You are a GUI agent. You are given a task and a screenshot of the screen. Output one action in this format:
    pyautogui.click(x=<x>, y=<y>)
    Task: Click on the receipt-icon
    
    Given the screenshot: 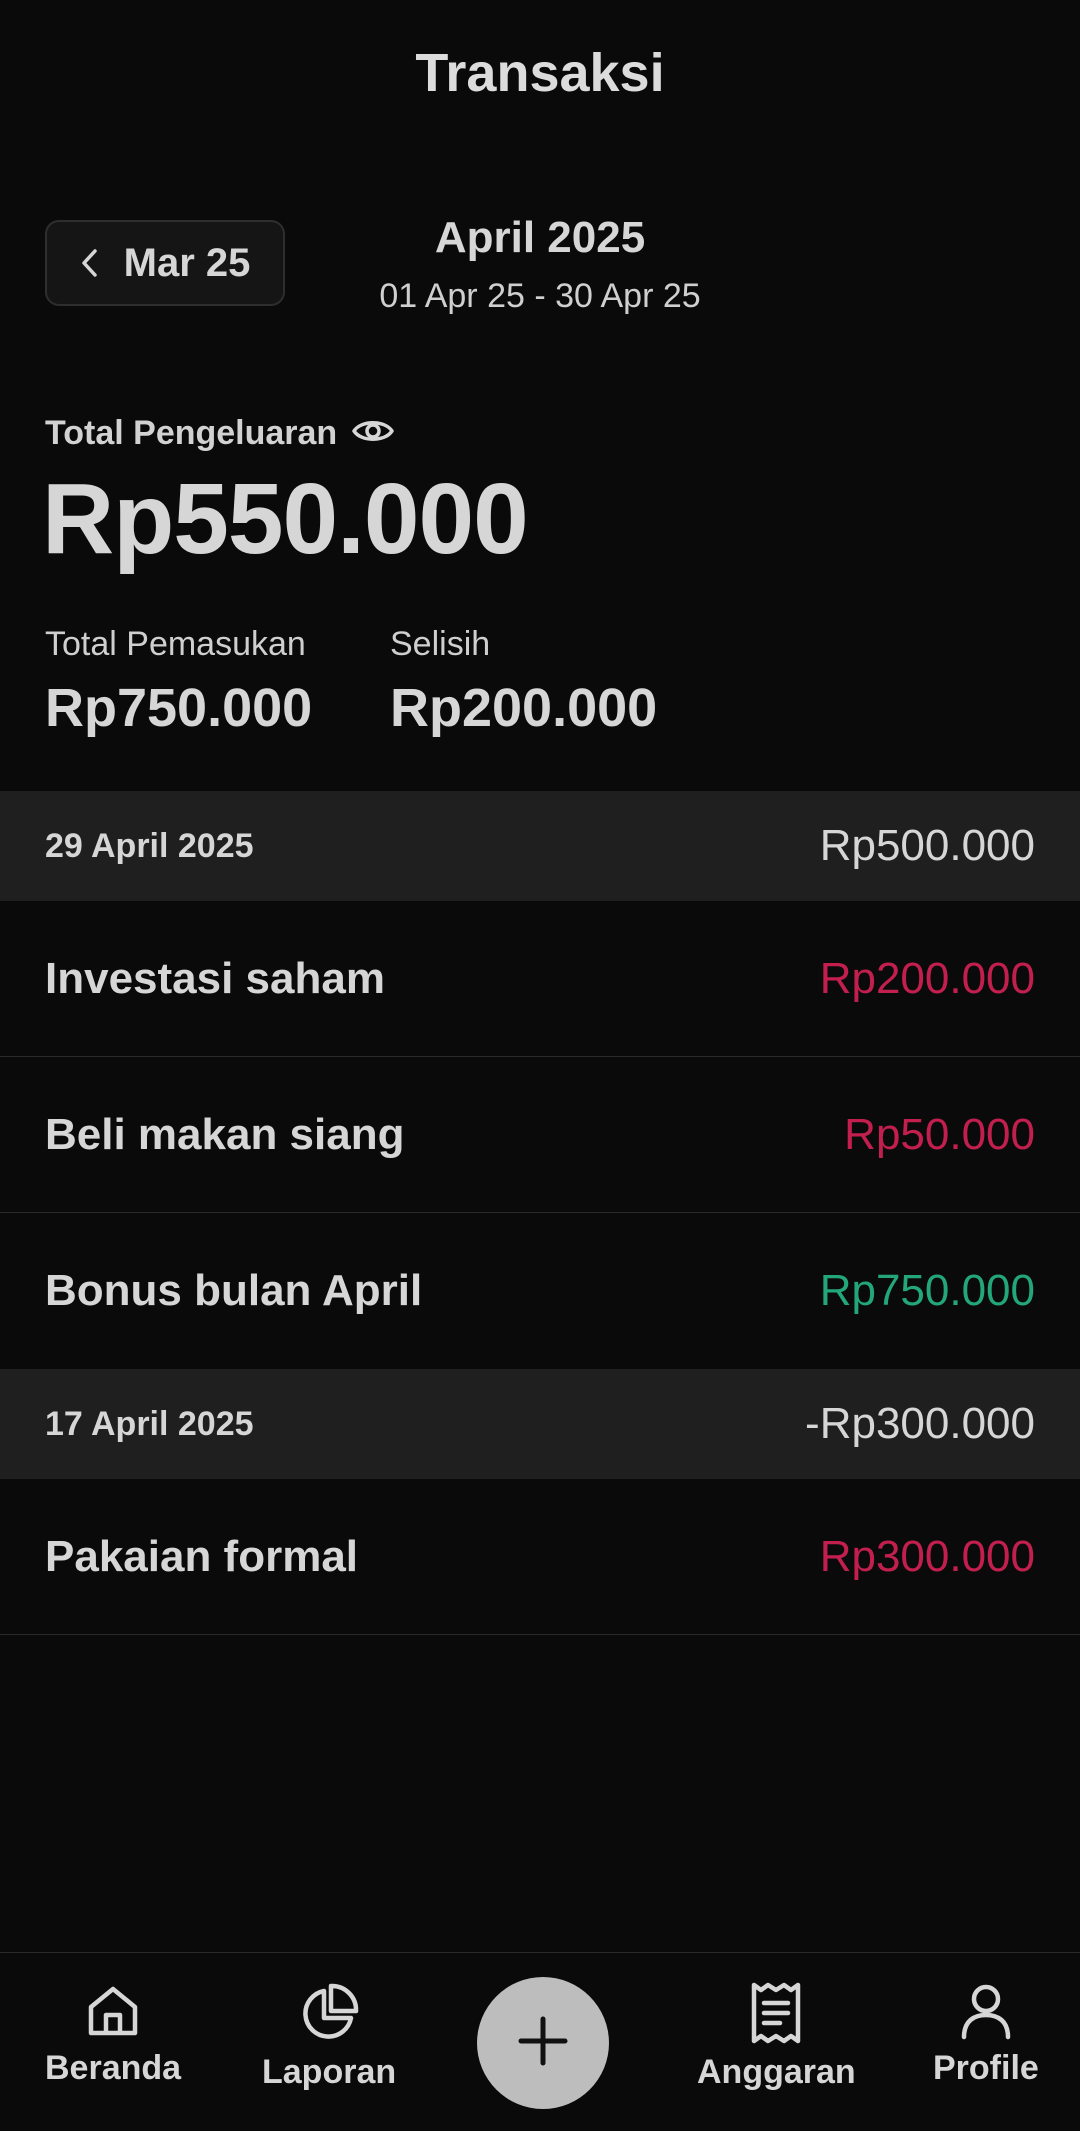 What is the action you would take?
    pyautogui.click(x=776, y=2013)
    